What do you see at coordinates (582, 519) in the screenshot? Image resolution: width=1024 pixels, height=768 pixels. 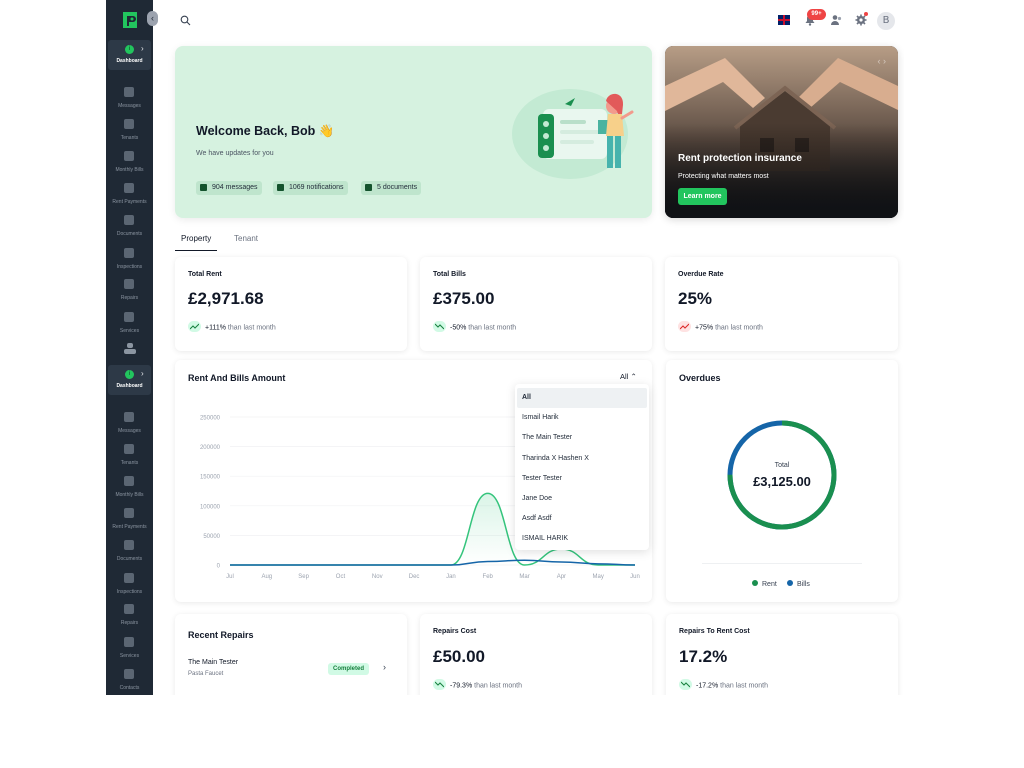 I see `dropdown-option: Asdf Asdf` at bounding box center [582, 519].